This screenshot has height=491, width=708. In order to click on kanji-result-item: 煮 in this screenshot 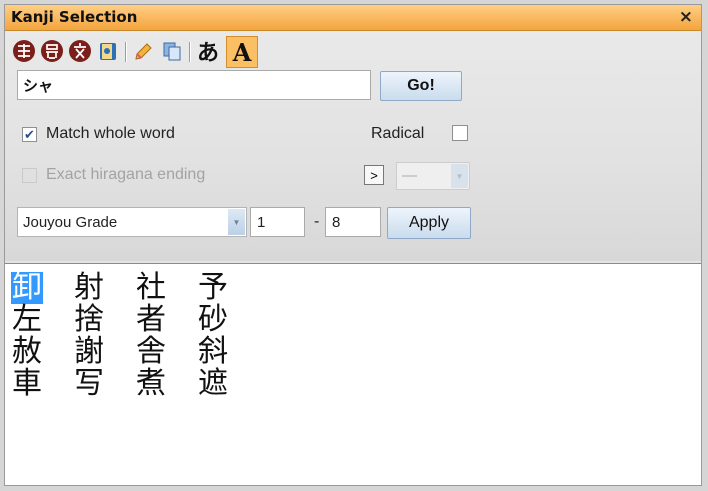, I will do `click(166, 384)`.